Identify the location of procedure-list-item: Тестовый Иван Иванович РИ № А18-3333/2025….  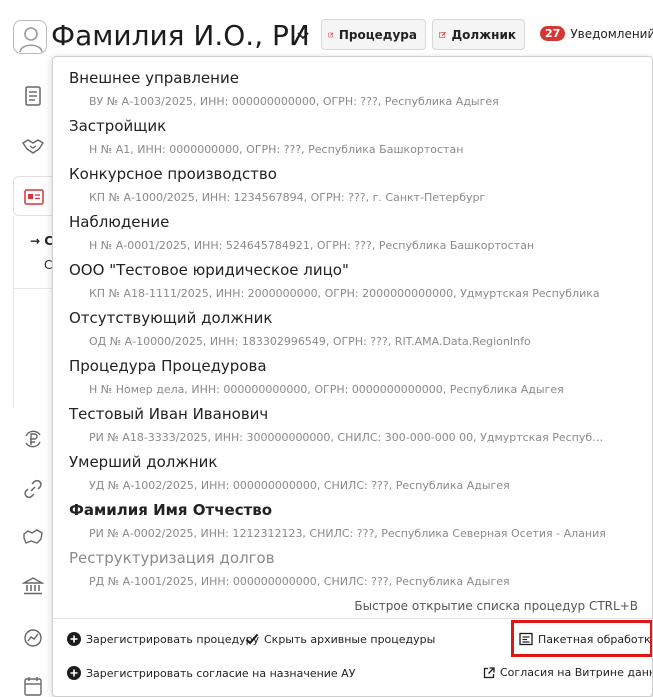
(352, 419).